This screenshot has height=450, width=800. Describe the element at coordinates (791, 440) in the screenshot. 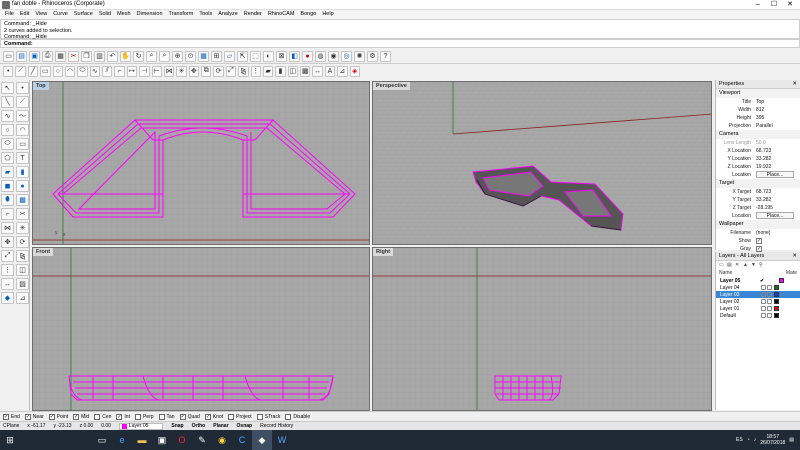

I see `notifications-icon: ▤` at that location.